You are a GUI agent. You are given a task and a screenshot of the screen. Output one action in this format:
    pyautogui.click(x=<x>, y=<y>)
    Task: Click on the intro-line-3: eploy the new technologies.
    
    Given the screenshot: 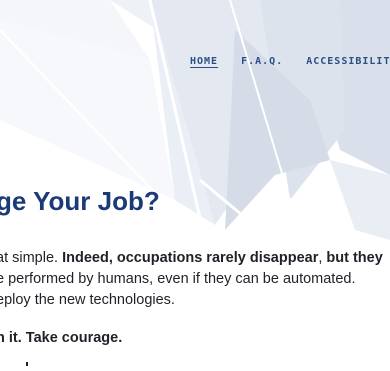 What is the action you would take?
    pyautogui.click(x=87, y=300)
    